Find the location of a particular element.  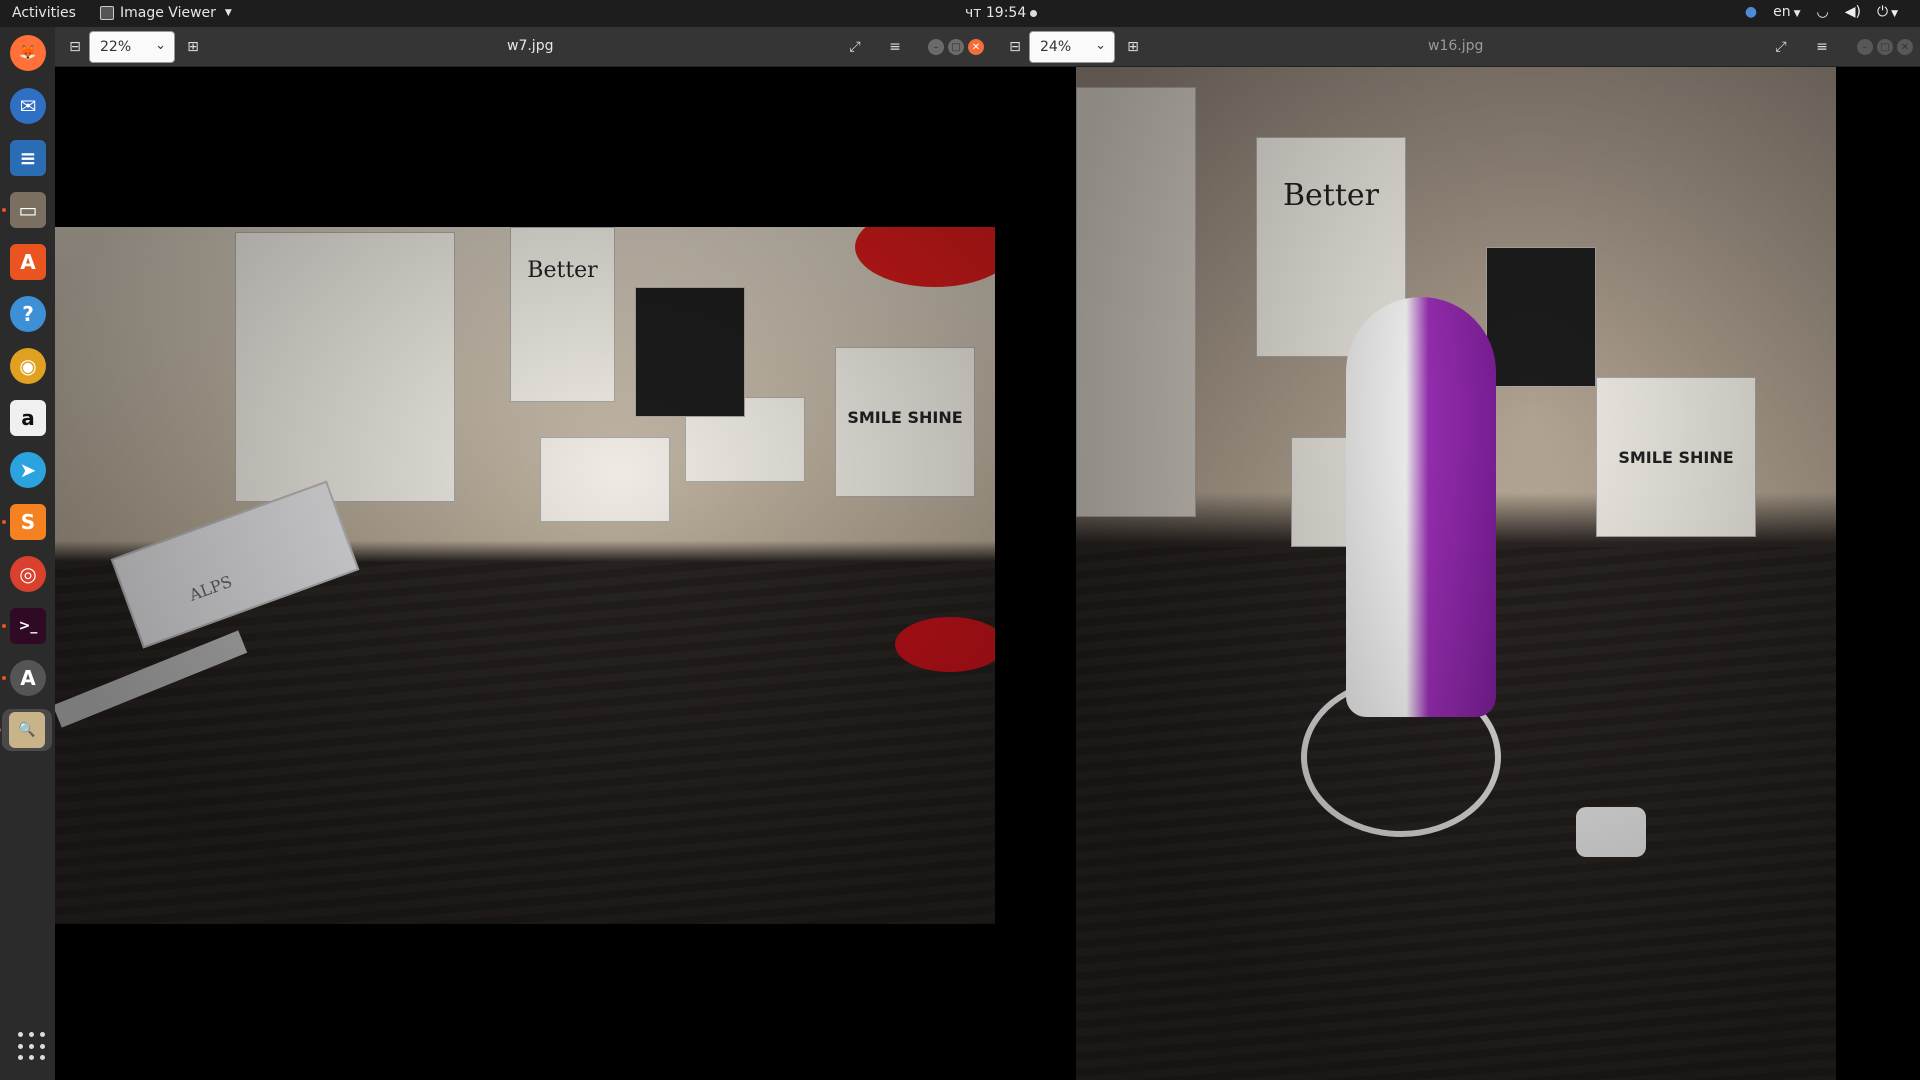

app-menu-label: Image Viewer is located at coordinates (168, 13).